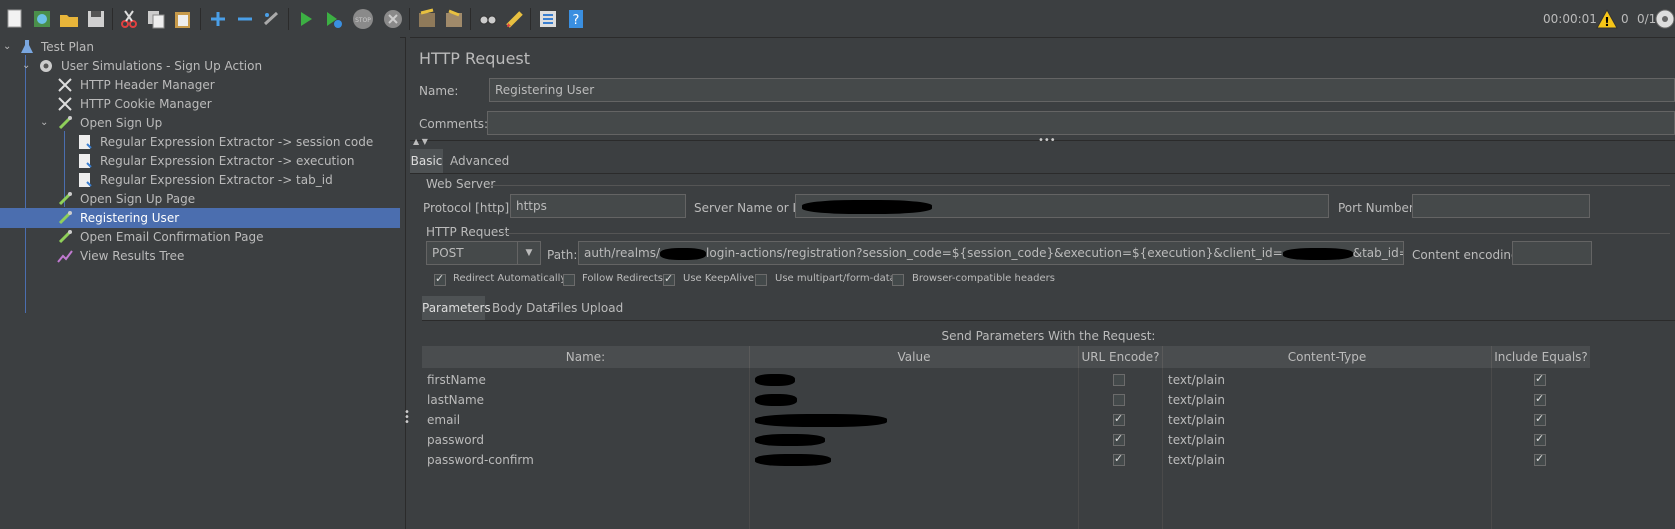  I want to click on use-keepalive-checkbox, so click(669, 279).